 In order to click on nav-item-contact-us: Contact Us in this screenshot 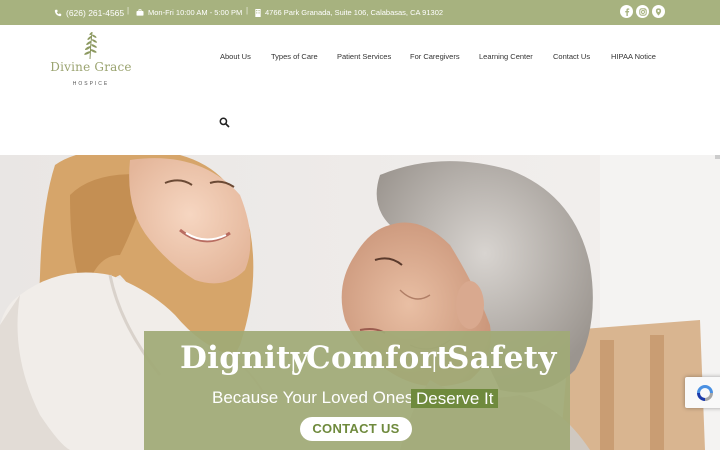, I will do `click(571, 56)`.